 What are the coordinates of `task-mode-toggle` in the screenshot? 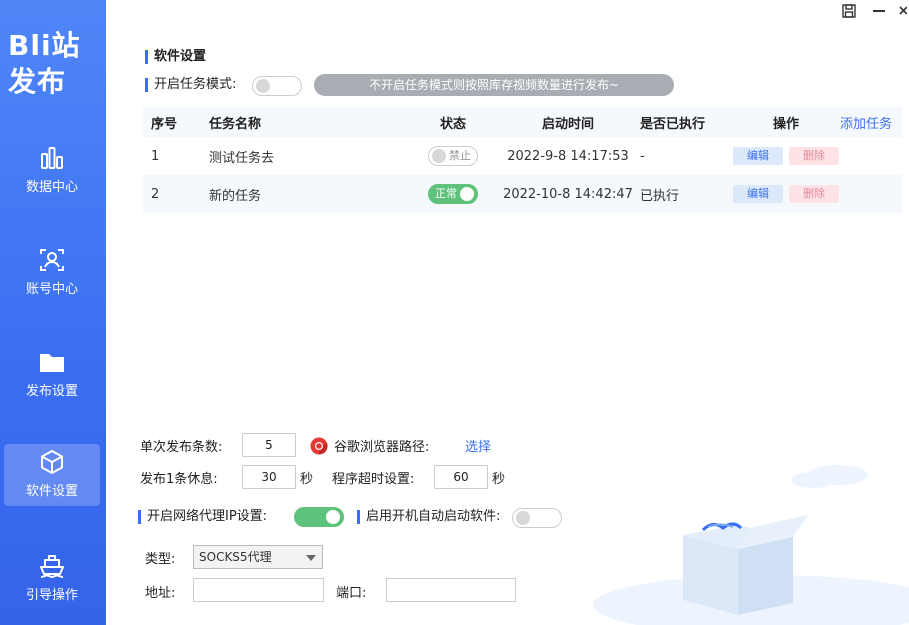 It's located at (277, 86).